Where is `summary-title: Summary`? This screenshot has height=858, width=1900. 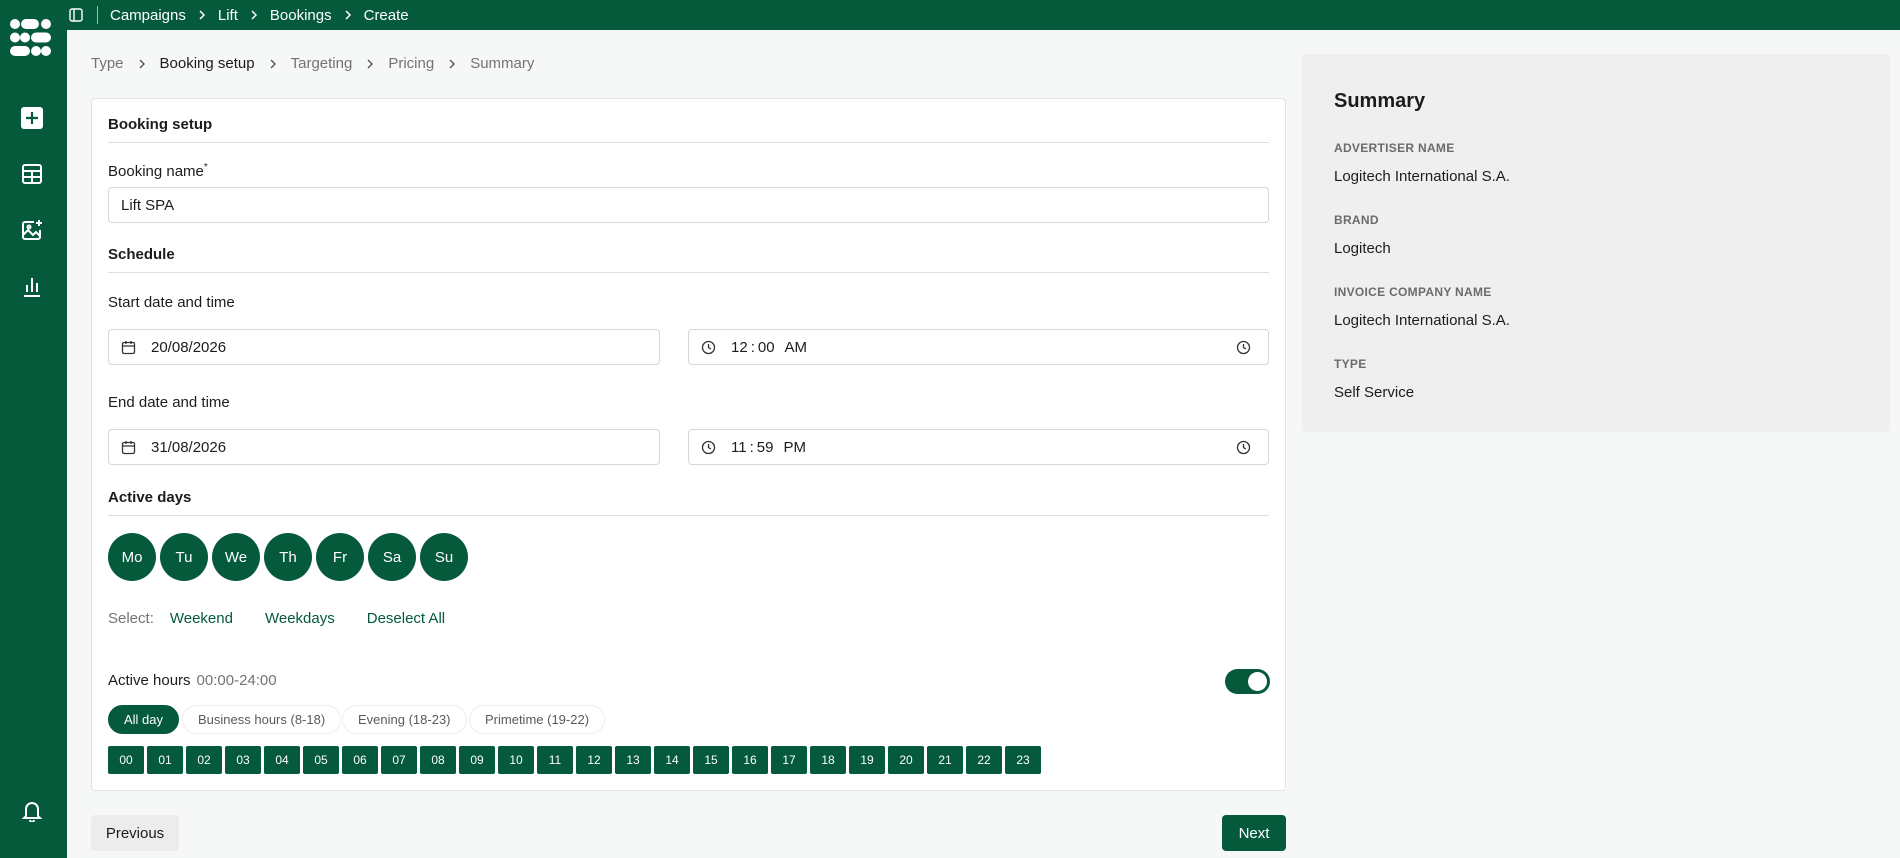
summary-title: Summary is located at coordinates (1380, 101).